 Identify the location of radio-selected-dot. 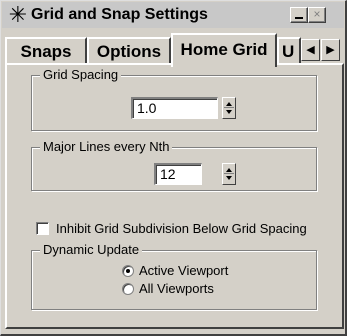
(128, 271).